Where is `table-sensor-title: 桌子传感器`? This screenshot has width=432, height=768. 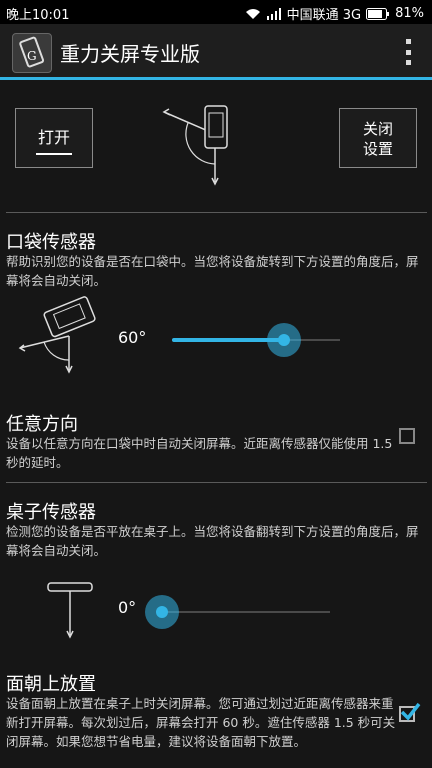 table-sensor-title: 桌子传感器 is located at coordinates (51, 512).